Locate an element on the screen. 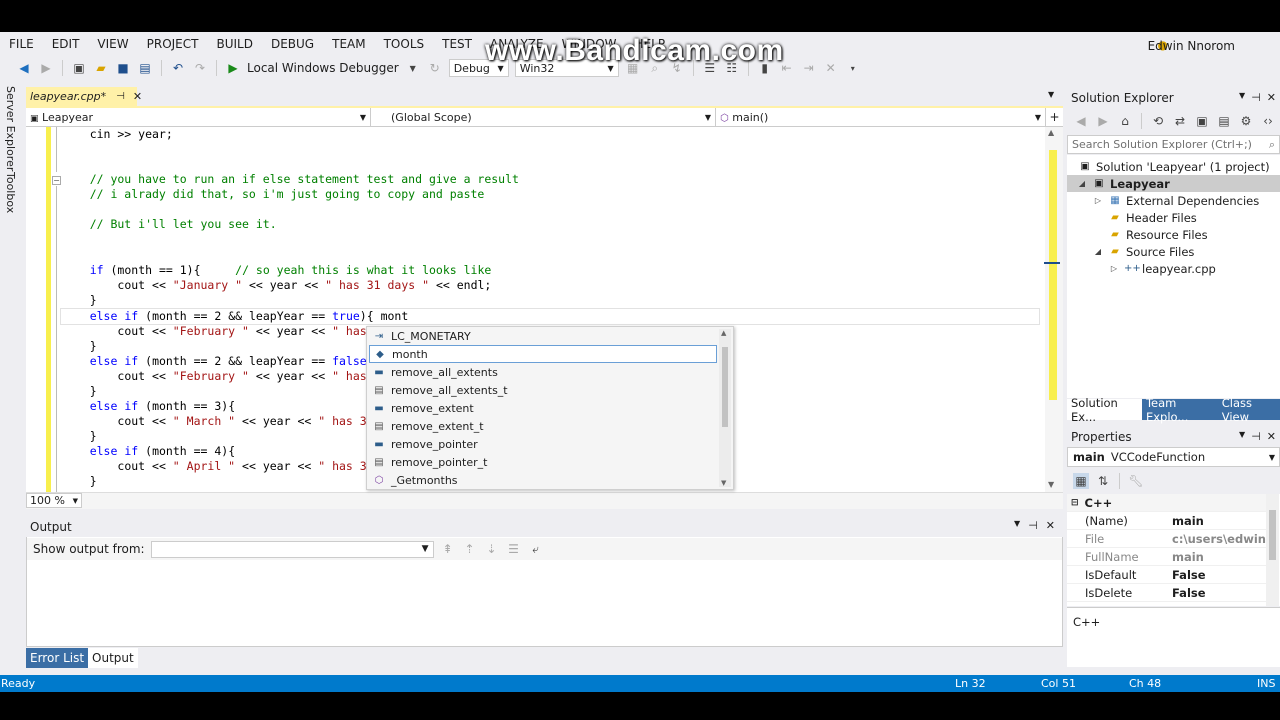  tab-class-view: Class View is located at coordinates (1248, 410).